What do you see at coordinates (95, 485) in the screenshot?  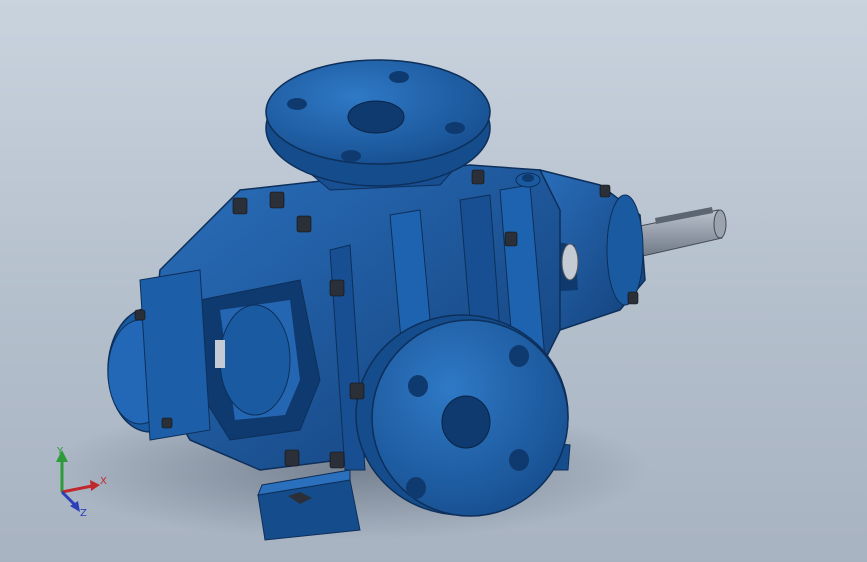 I see `triad-x-arrow` at bounding box center [95, 485].